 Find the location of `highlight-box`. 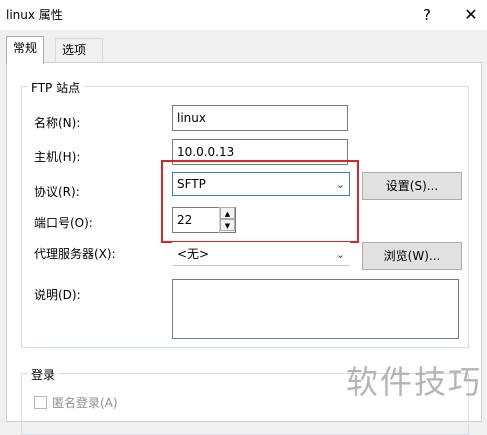

highlight-box is located at coordinates (260, 201).